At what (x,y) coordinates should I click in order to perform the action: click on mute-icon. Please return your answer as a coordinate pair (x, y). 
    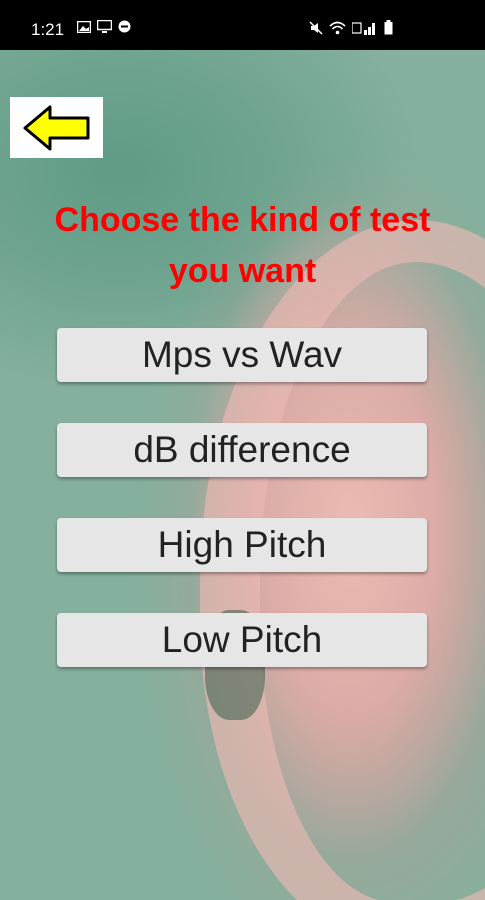
    Looking at the image, I should click on (316, 30).